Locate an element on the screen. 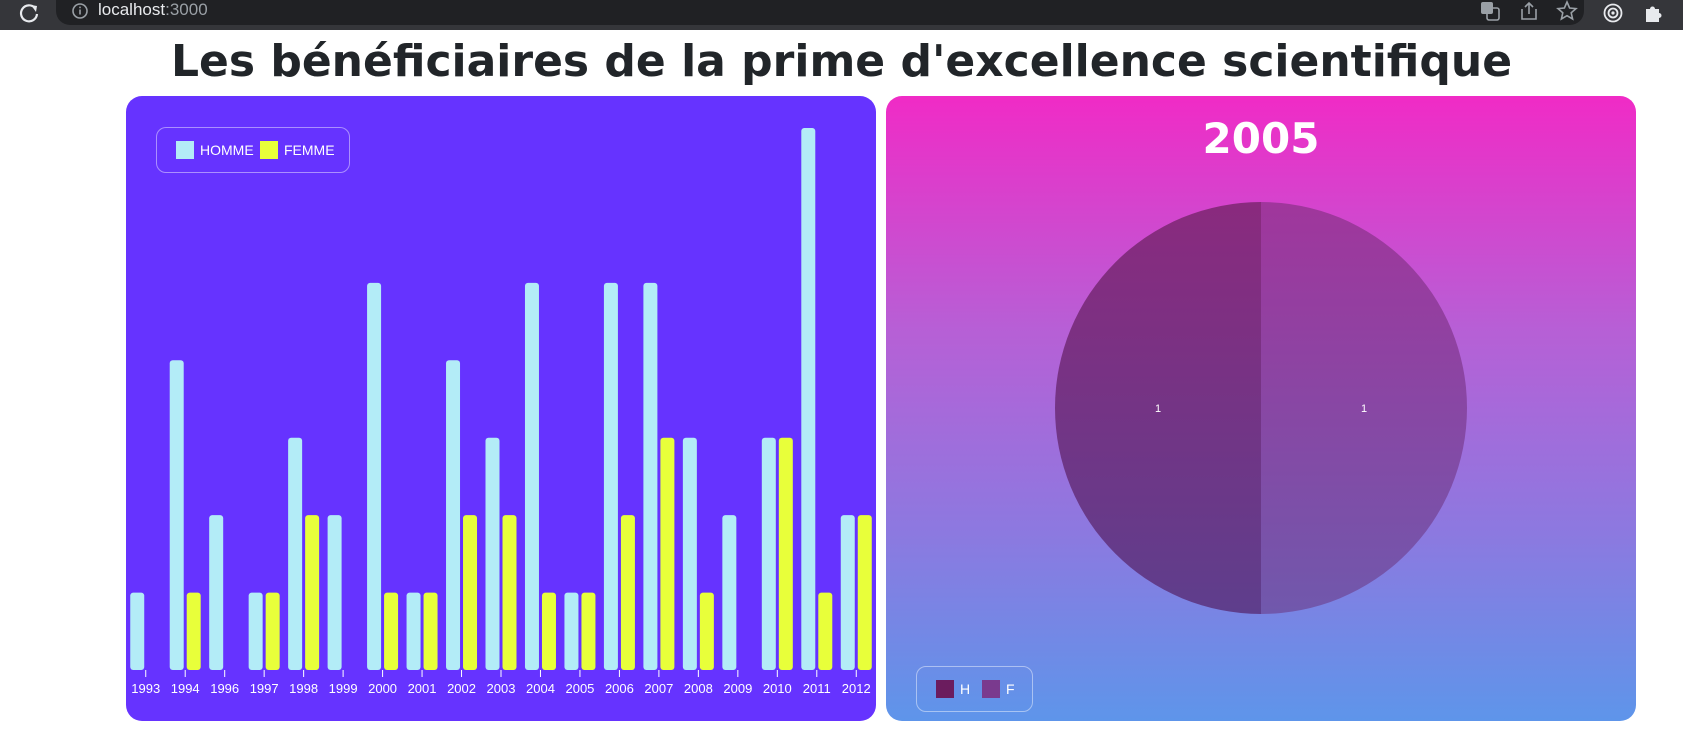  bar-femme-2001 is located at coordinates (430, 631).